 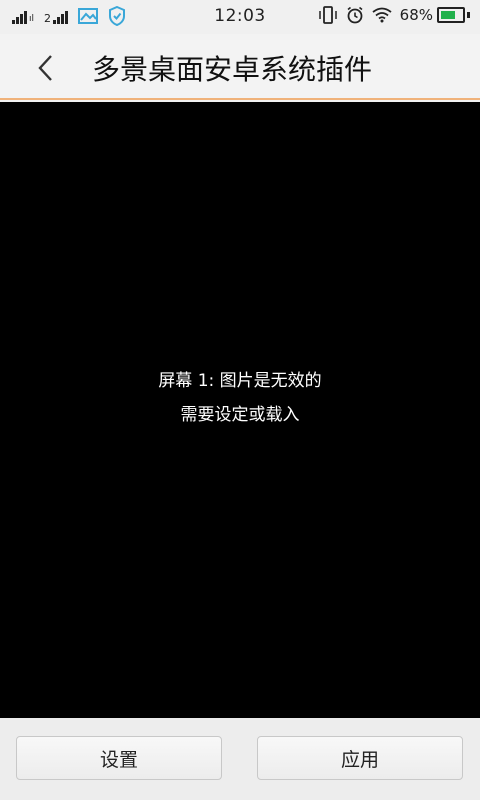 What do you see at coordinates (468, 15) in the screenshot?
I see `battery-cap` at bounding box center [468, 15].